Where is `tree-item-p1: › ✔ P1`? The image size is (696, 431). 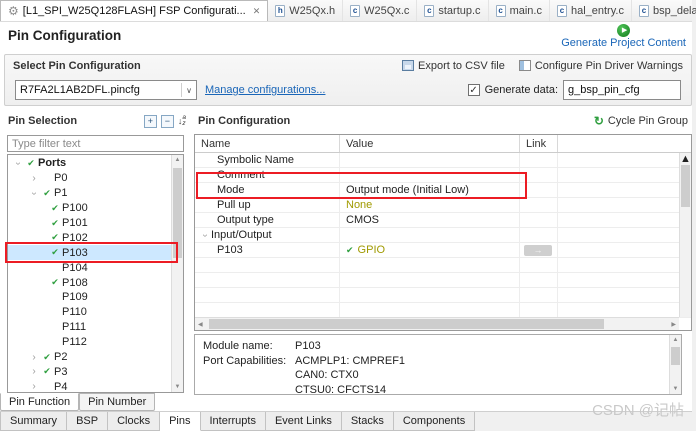
tree-item-p1: › ✔ P1 is located at coordinates (95, 193).